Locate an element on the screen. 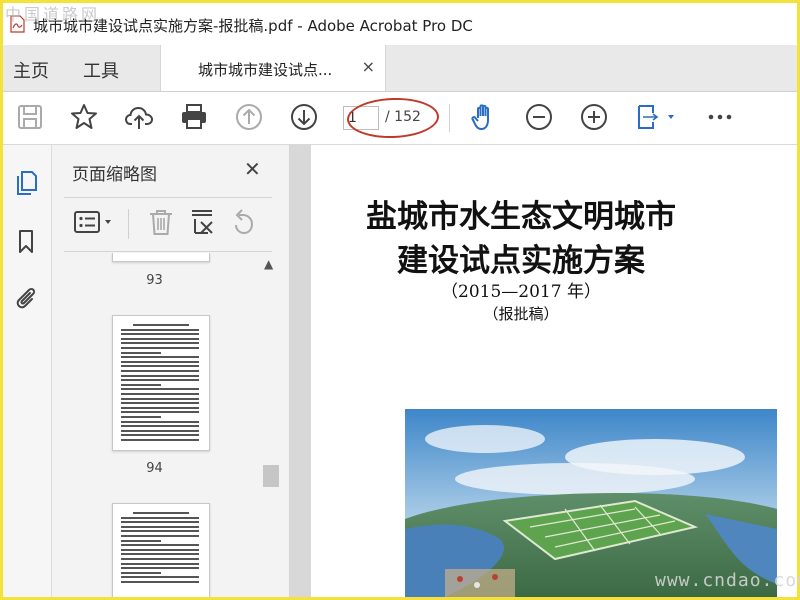 This screenshot has height=600, width=800. tab-tools: 工具 is located at coordinates (101, 70).